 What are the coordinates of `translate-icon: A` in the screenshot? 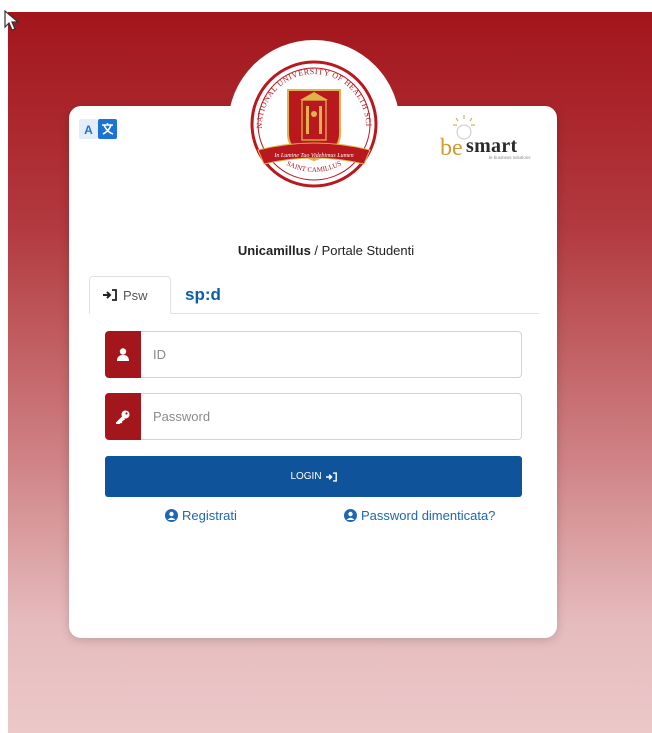 It's located at (98, 129).